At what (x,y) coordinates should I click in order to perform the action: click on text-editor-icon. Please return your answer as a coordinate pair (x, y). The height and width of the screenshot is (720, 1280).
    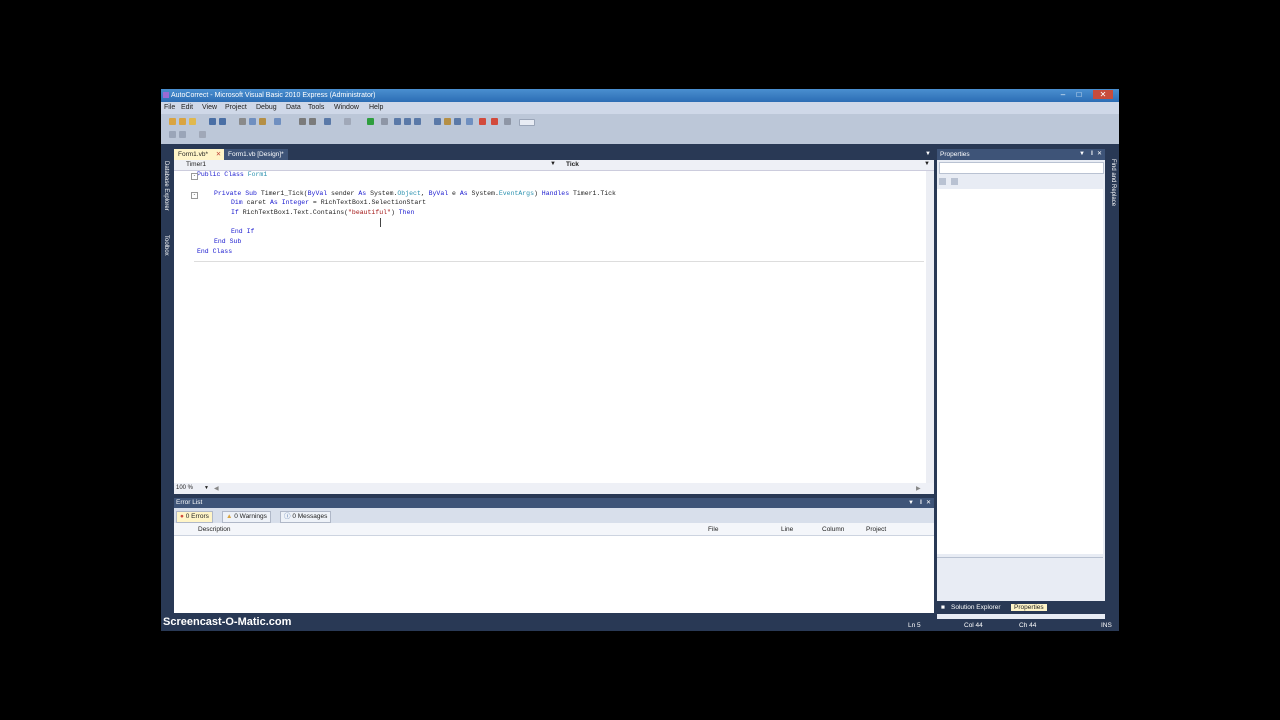
    Looking at the image, I should click on (172, 134).